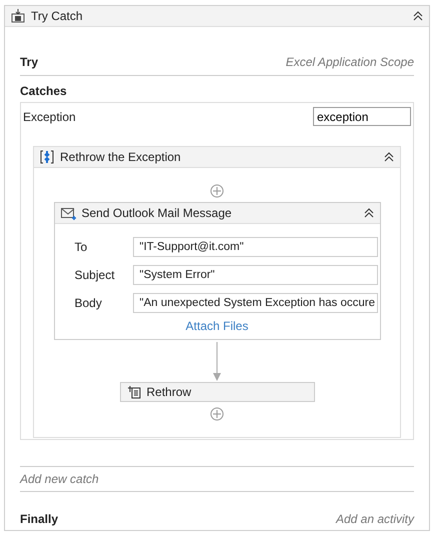  Describe the element at coordinates (350, 62) in the screenshot. I see `try-placeholder: Excel Application Scope` at that location.